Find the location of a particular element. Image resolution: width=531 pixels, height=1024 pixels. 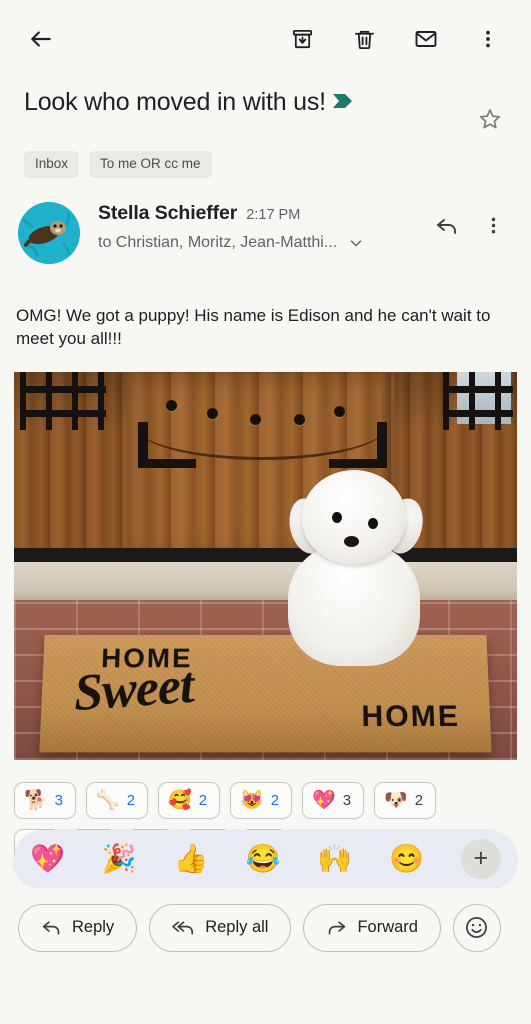

window-grill-left is located at coordinates (63, 400).